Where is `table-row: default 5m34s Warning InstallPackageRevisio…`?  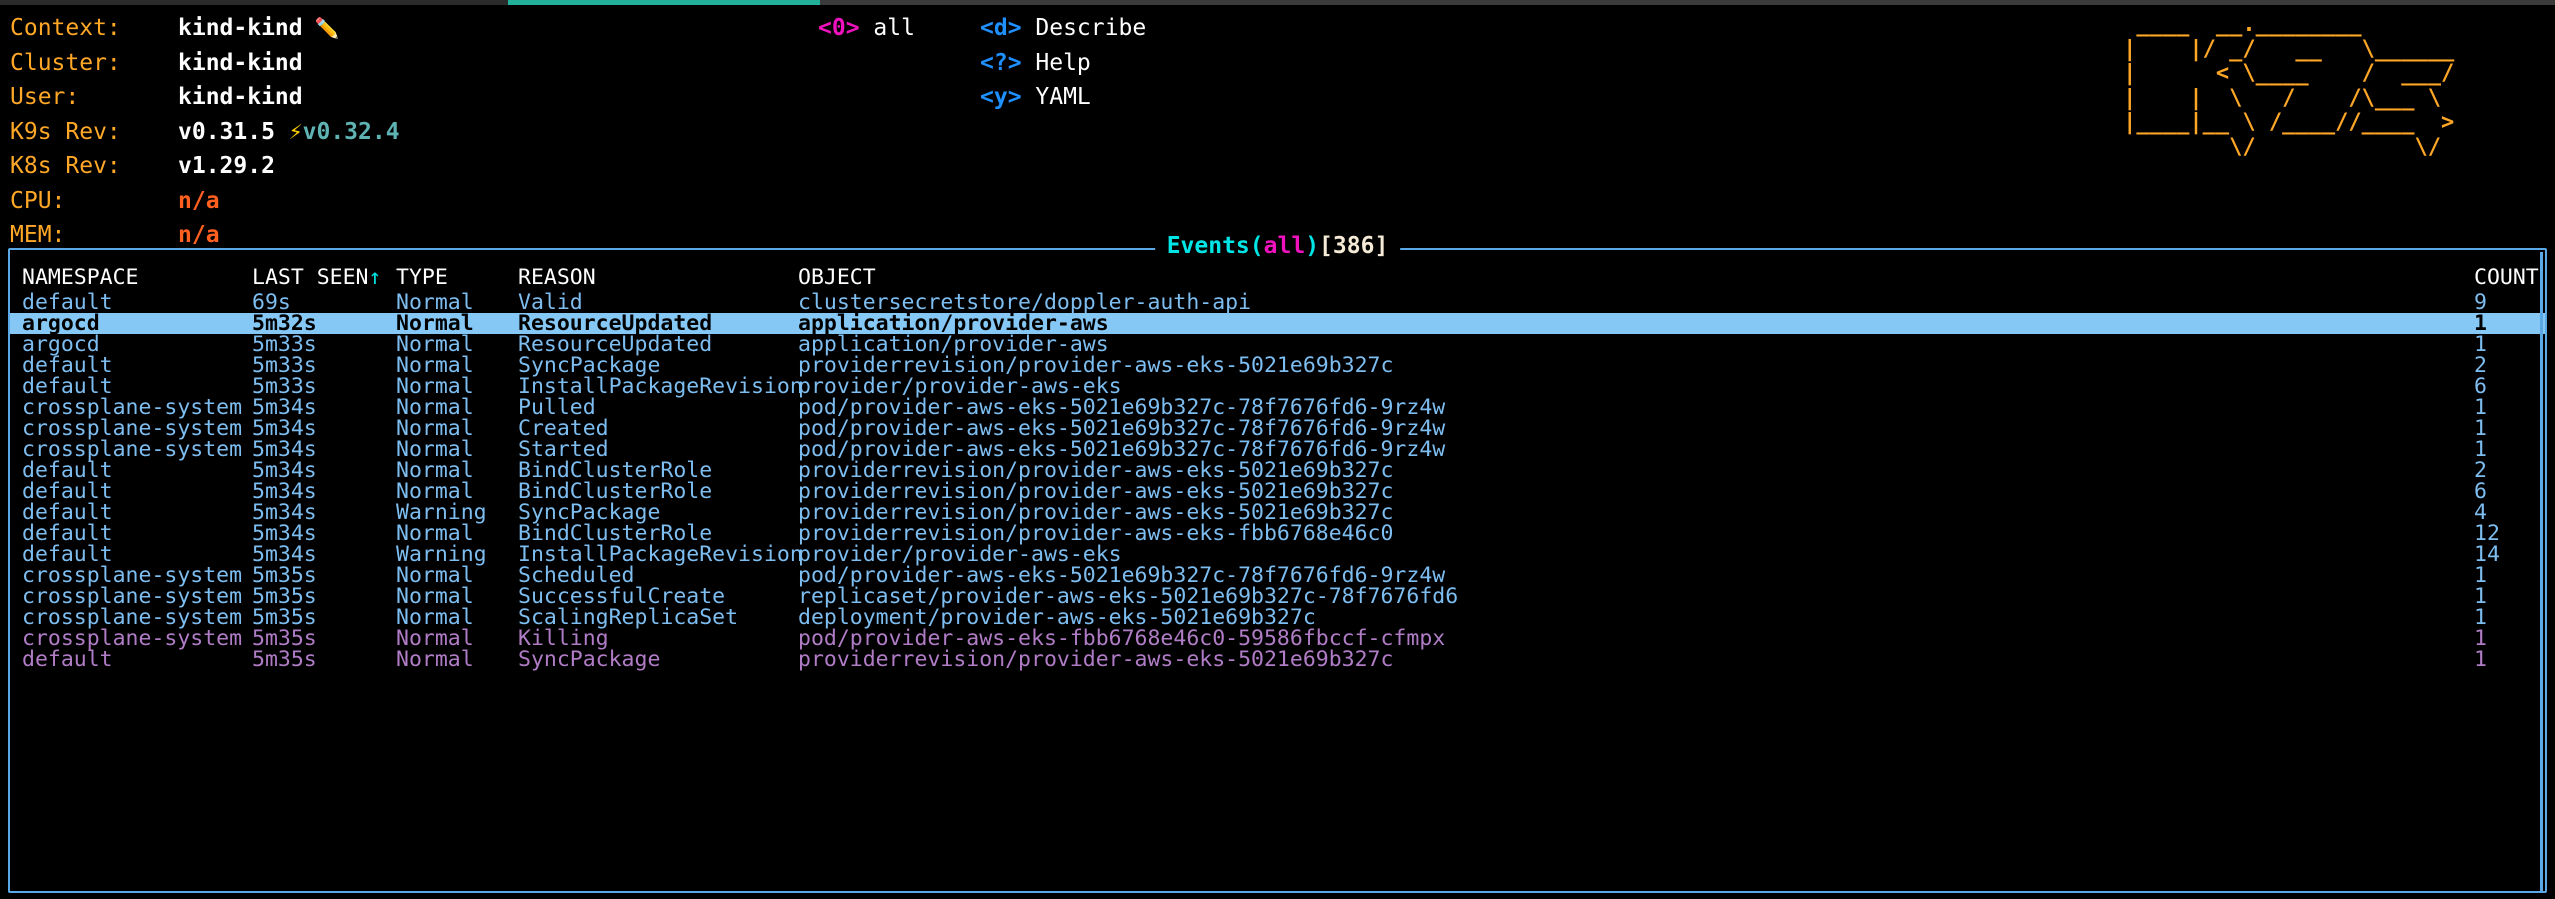
table-row: default 5m34s Warning InstallPackageRevisio… is located at coordinates (1277, 554).